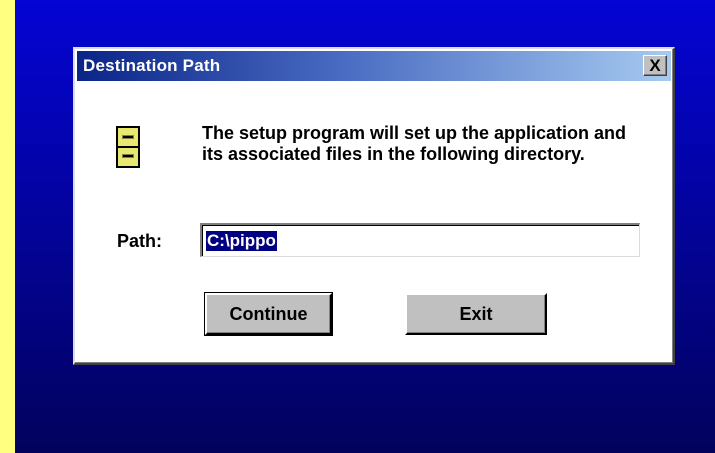  I want to click on close-icon: X, so click(655, 65).